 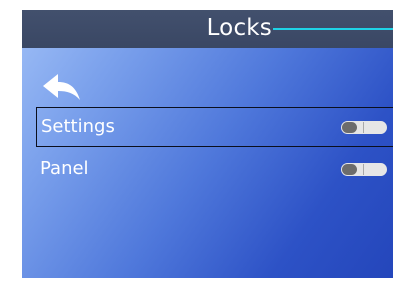 I want to click on back-arrow-icon, so click(x=61, y=87).